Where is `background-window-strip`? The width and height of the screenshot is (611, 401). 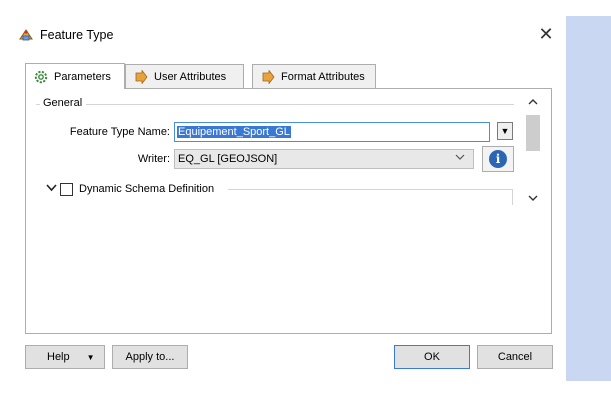
background-window-strip is located at coordinates (588, 198).